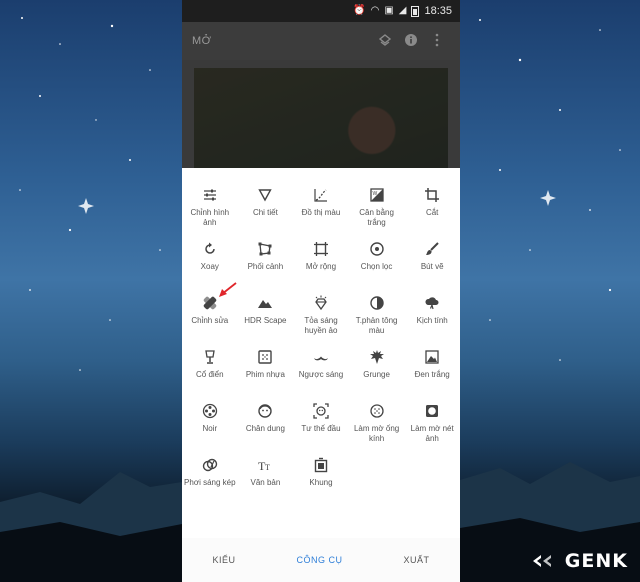 This screenshot has width=640, height=582. I want to click on tool-glamour-glow: Tỏa sáng huyền ảo, so click(321, 321).